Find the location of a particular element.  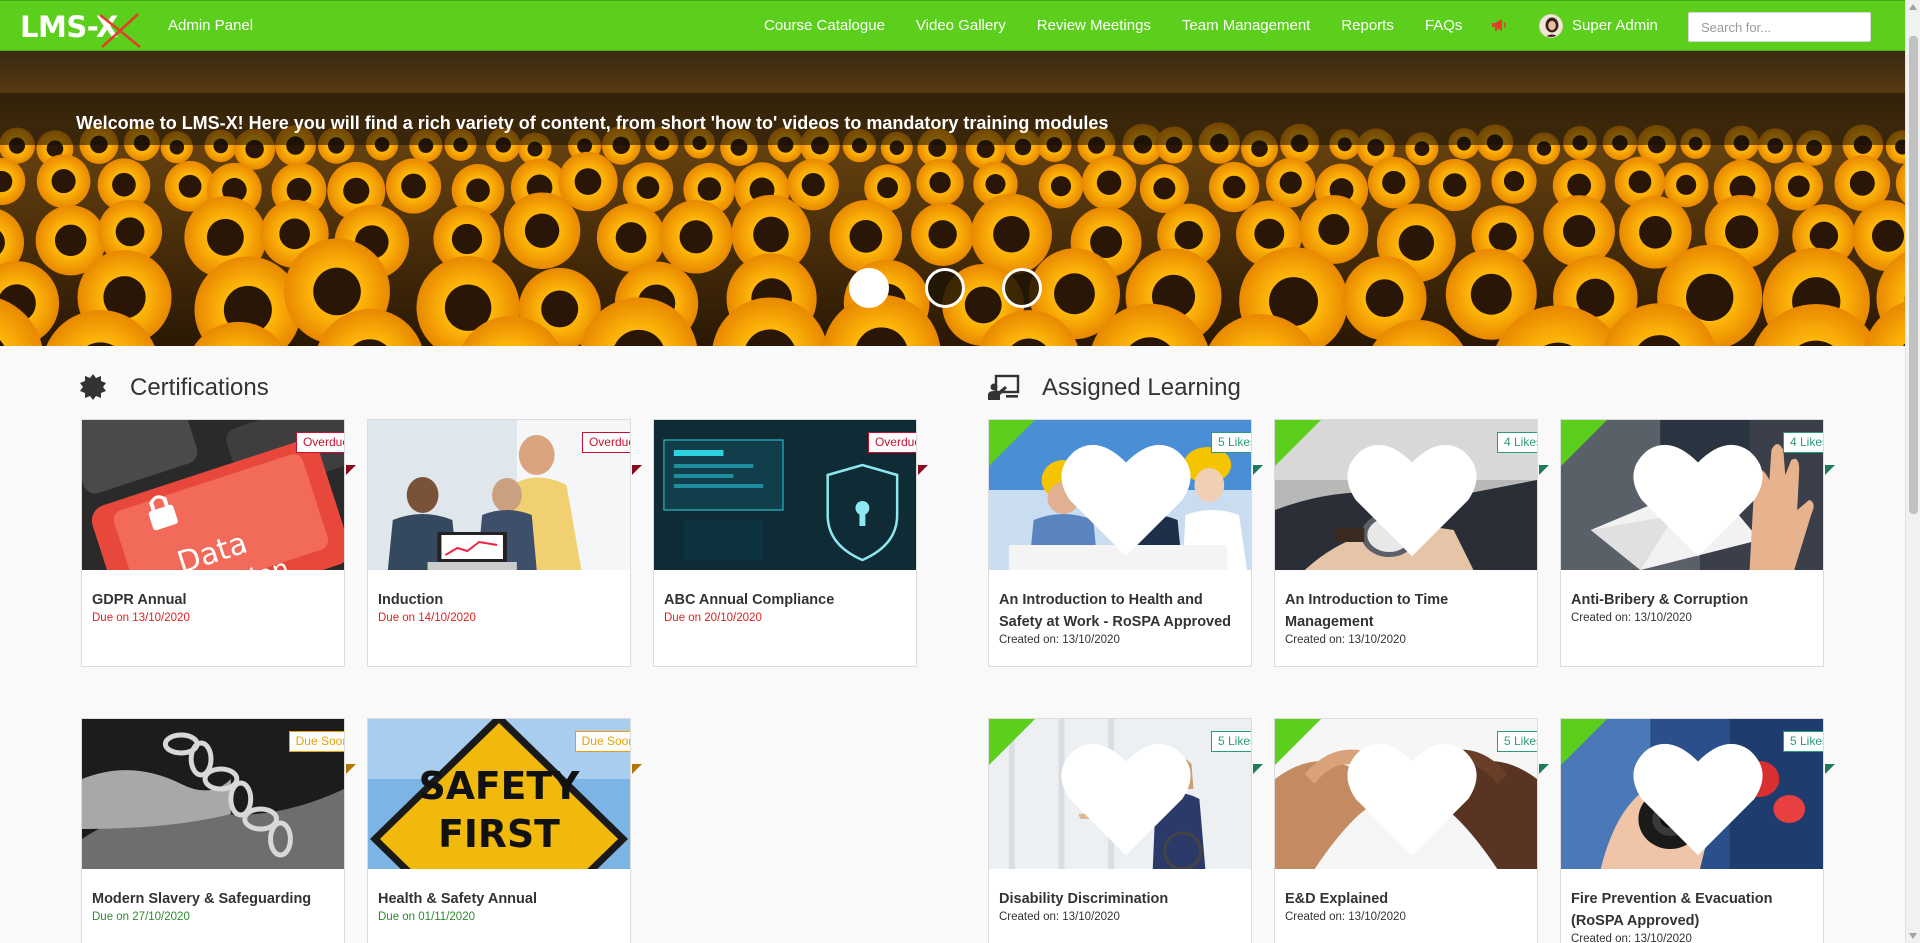

likes-badge: 4 Likes is located at coordinates (1516, 442).